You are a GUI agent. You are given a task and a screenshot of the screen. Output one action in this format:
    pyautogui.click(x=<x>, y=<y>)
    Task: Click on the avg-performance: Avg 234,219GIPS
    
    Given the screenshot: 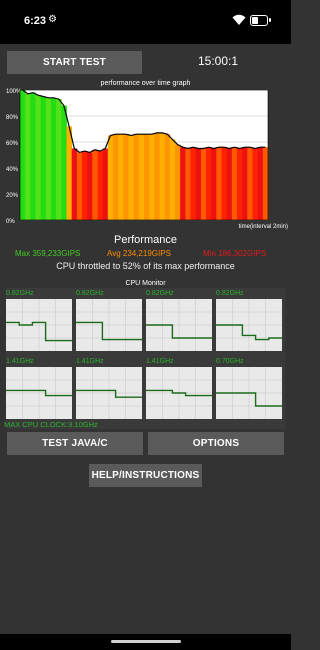 What is the action you would take?
    pyautogui.click(x=139, y=253)
    